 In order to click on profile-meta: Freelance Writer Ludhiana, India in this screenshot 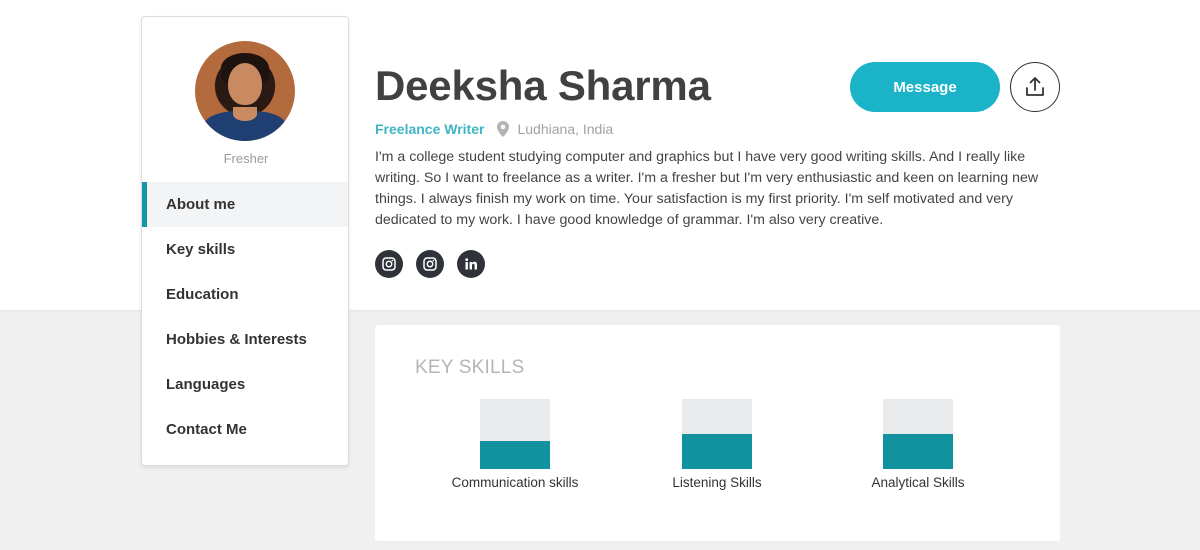, I will do `click(494, 129)`.